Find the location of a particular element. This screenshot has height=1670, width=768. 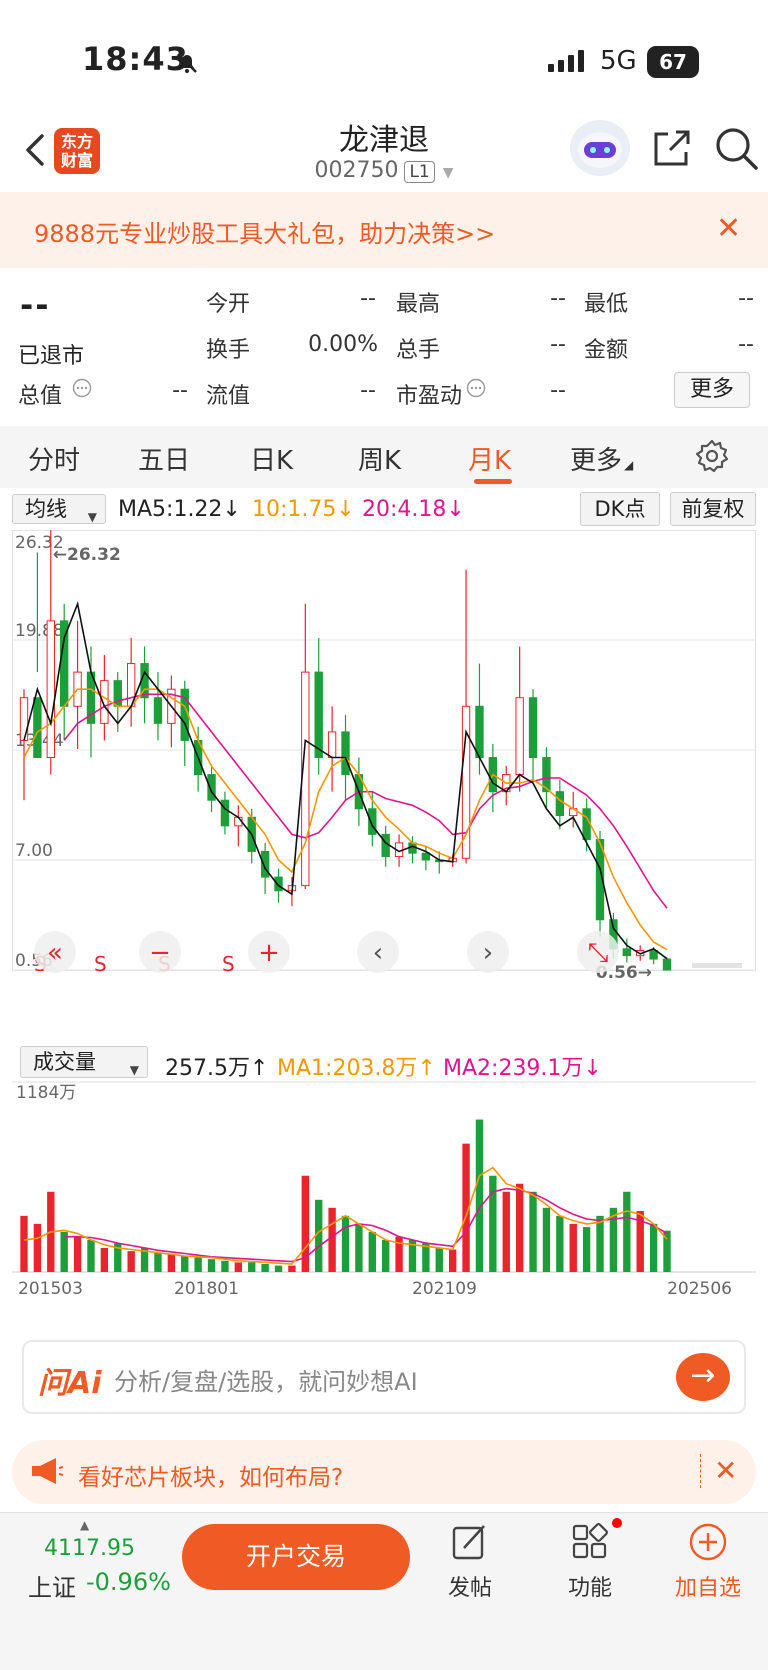

indicator-select-label: 均线 is located at coordinates (46, 509).